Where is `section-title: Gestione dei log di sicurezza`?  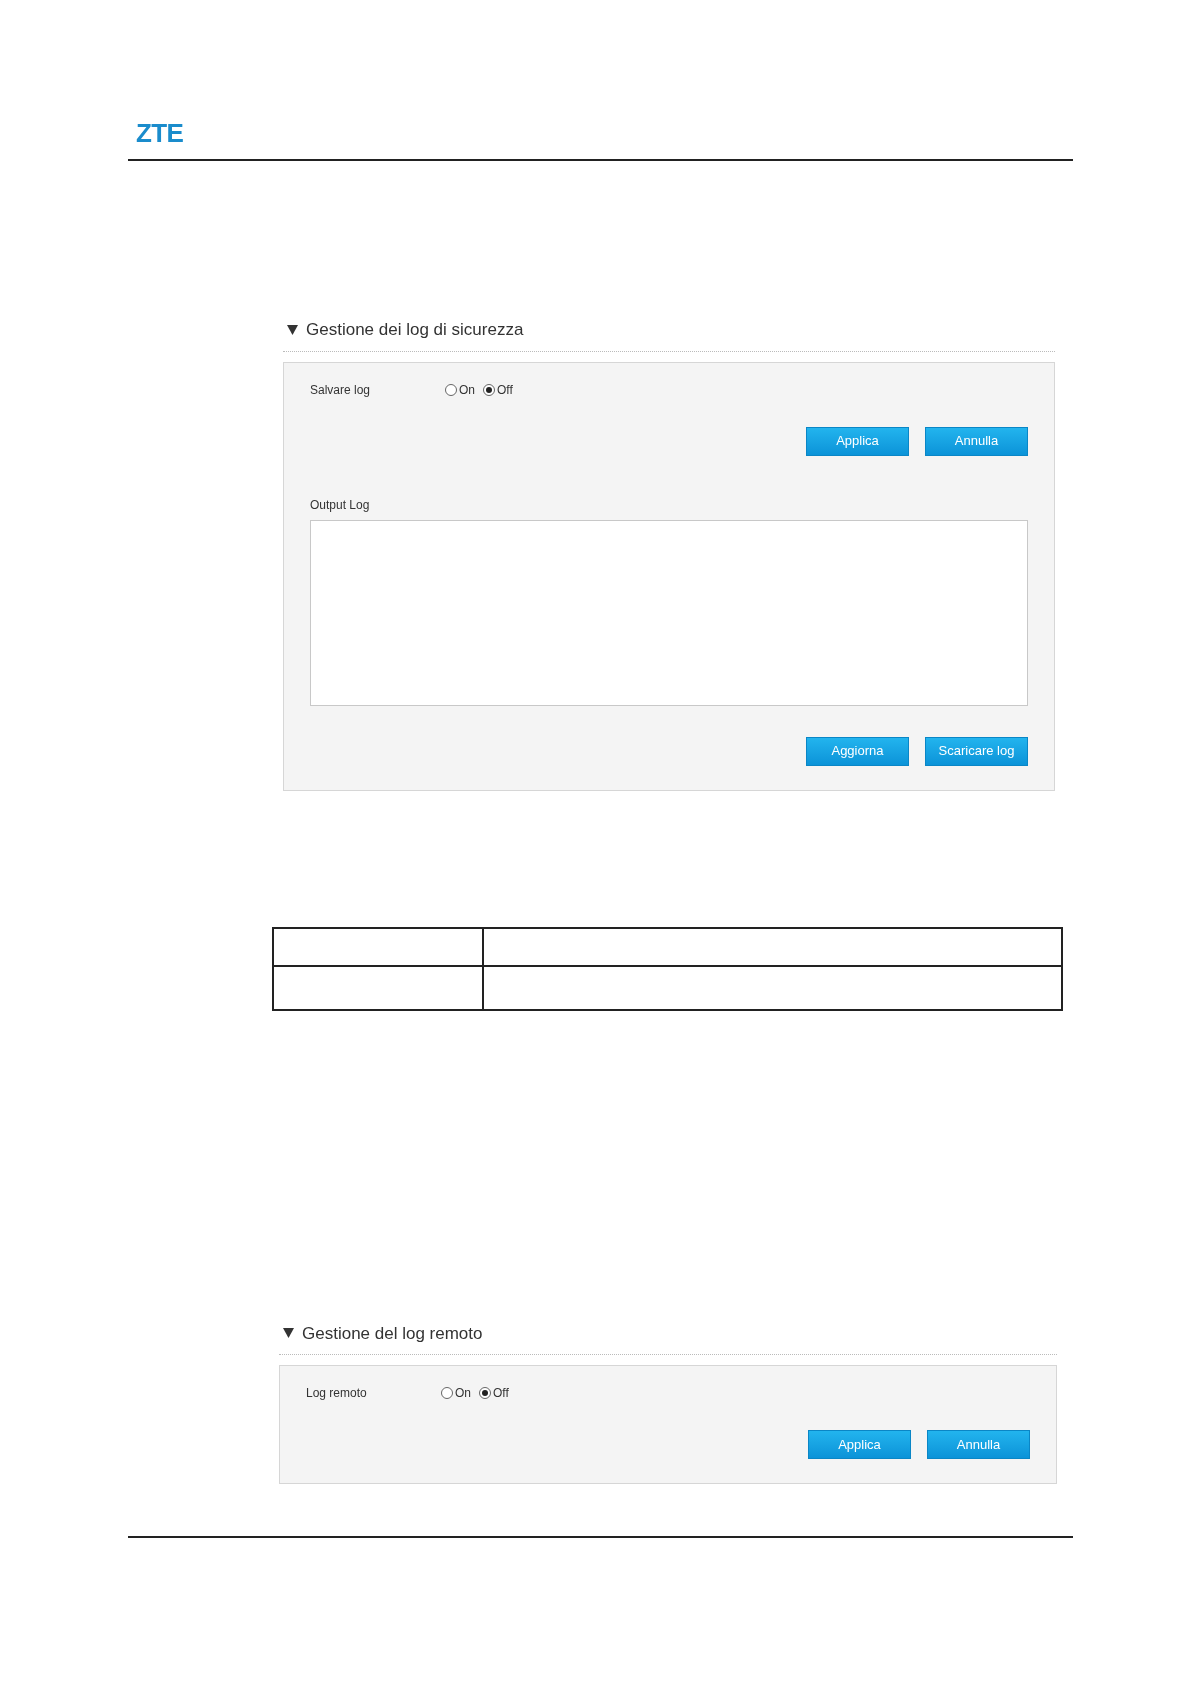 section-title: Gestione dei log di sicurezza is located at coordinates (415, 330).